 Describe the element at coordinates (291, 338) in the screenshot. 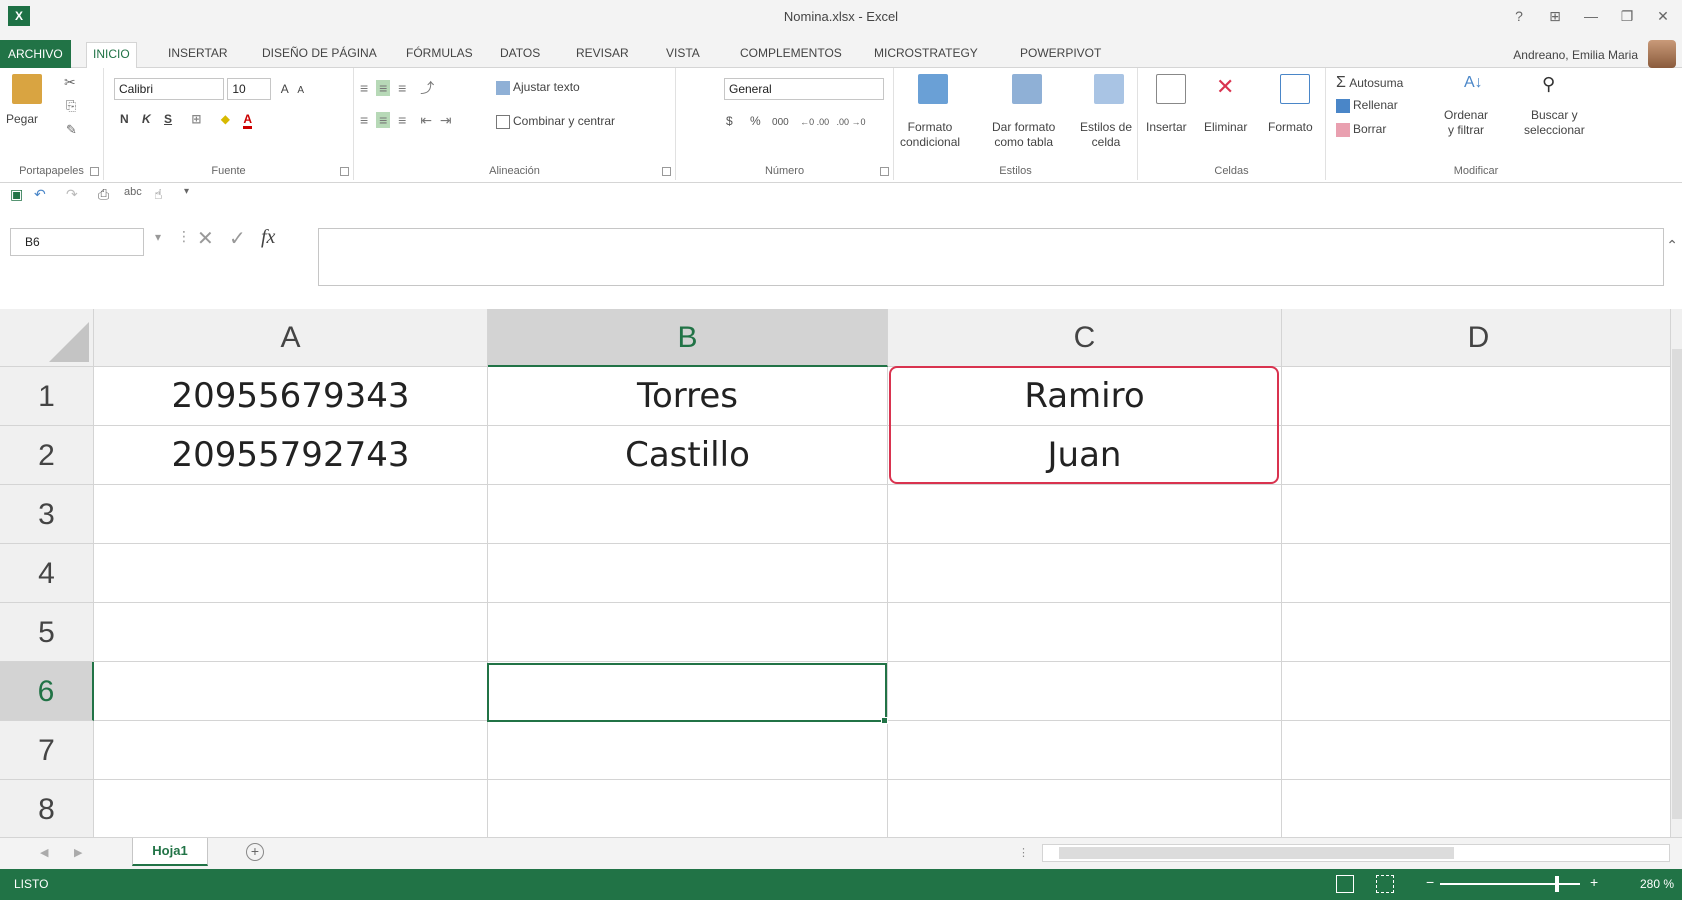

I see `column-header-a: A` at that location.